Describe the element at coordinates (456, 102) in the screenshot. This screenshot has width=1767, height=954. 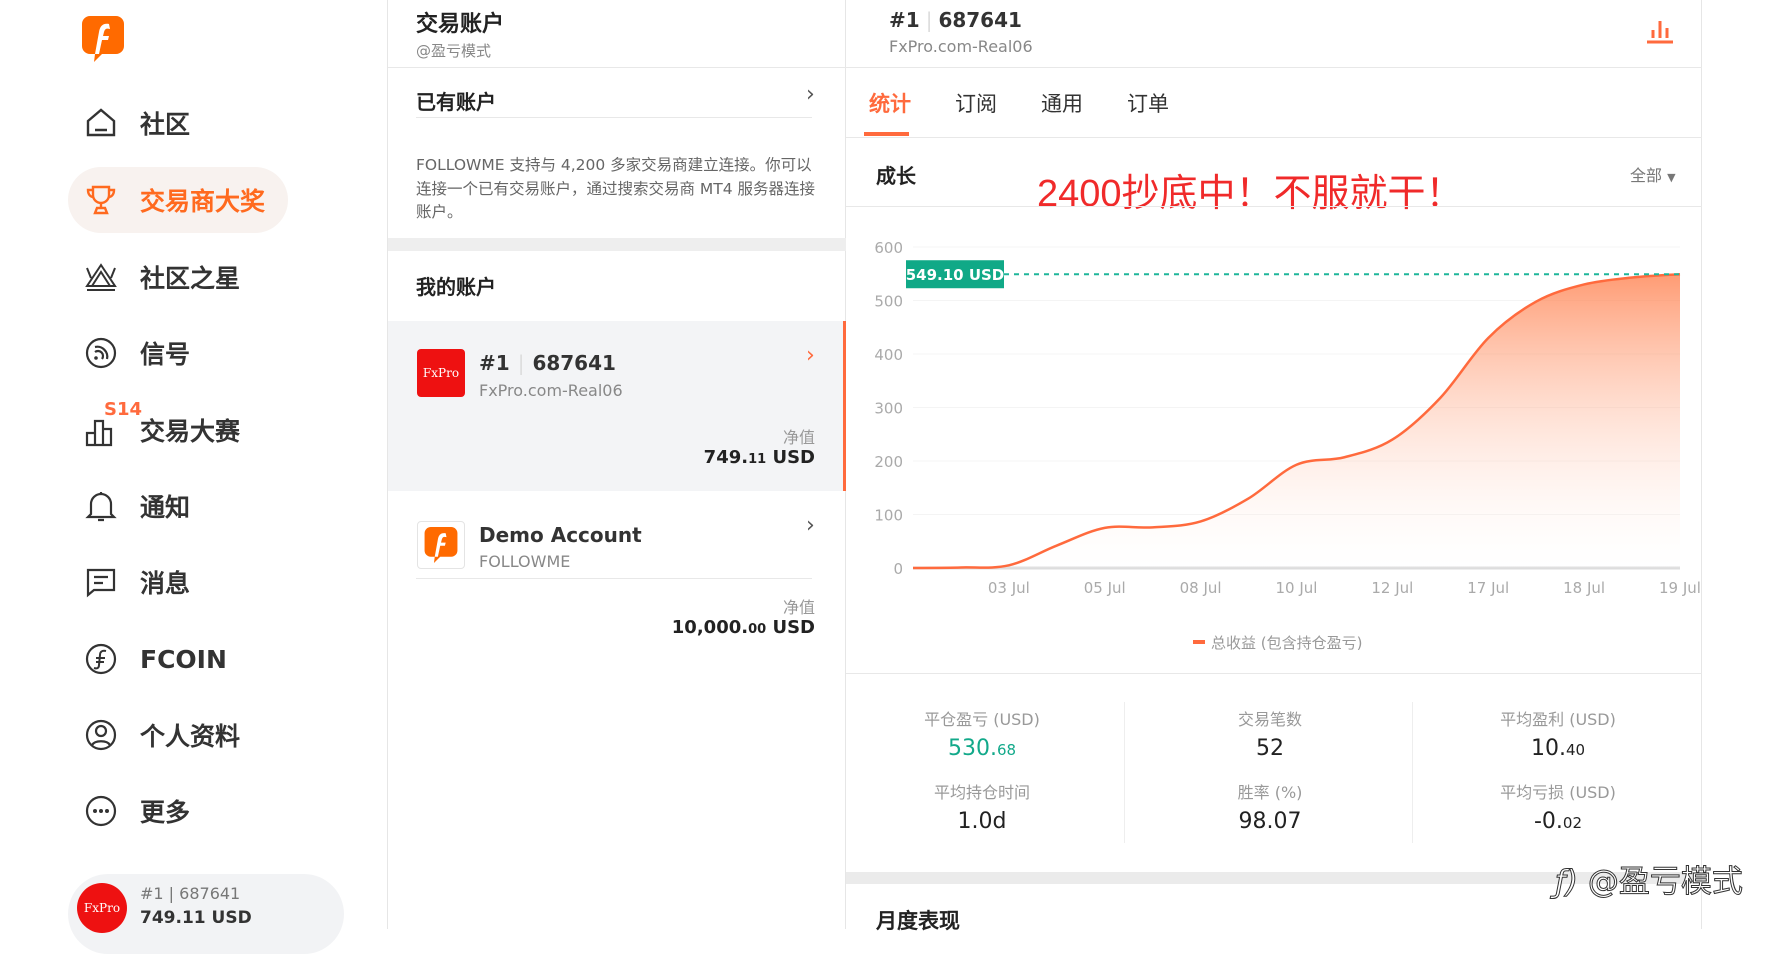
I see `existing-account-label: 已有账户` at that location.